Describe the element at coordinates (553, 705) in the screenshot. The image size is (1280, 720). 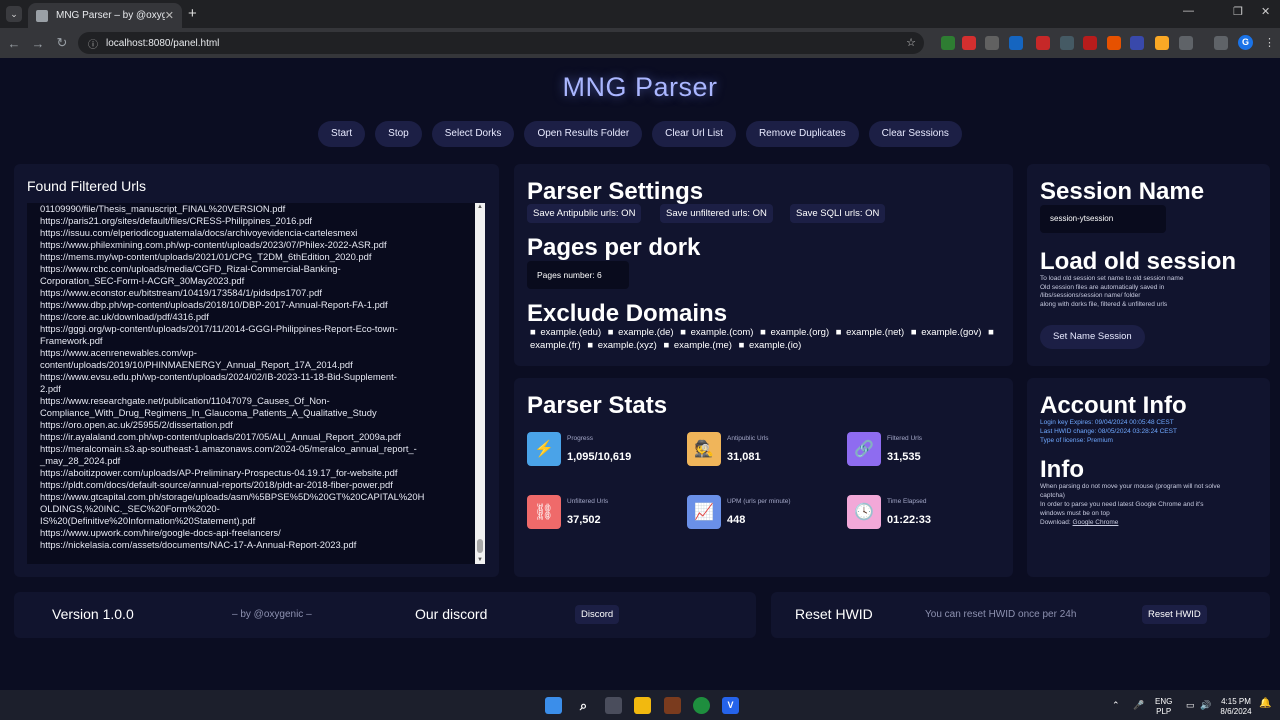
I see `windows-start-icon` at that location.